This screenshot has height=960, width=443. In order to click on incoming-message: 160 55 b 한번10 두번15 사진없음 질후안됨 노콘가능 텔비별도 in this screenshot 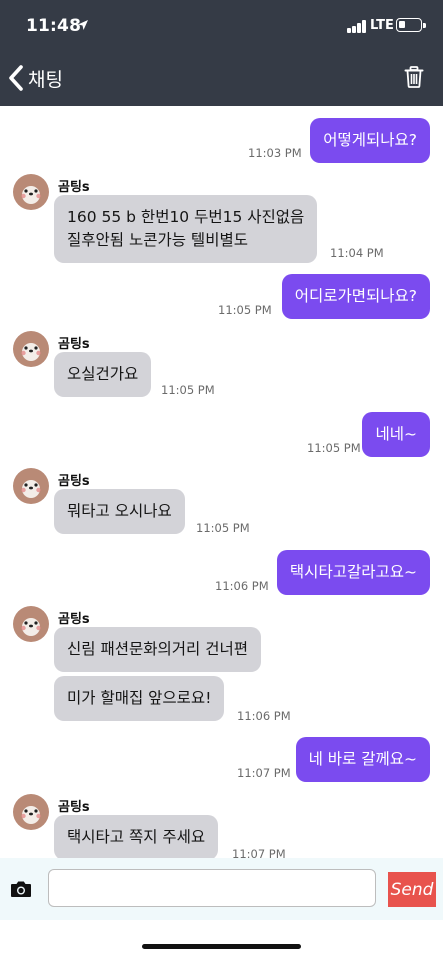, I will do `click(186, 229)`.